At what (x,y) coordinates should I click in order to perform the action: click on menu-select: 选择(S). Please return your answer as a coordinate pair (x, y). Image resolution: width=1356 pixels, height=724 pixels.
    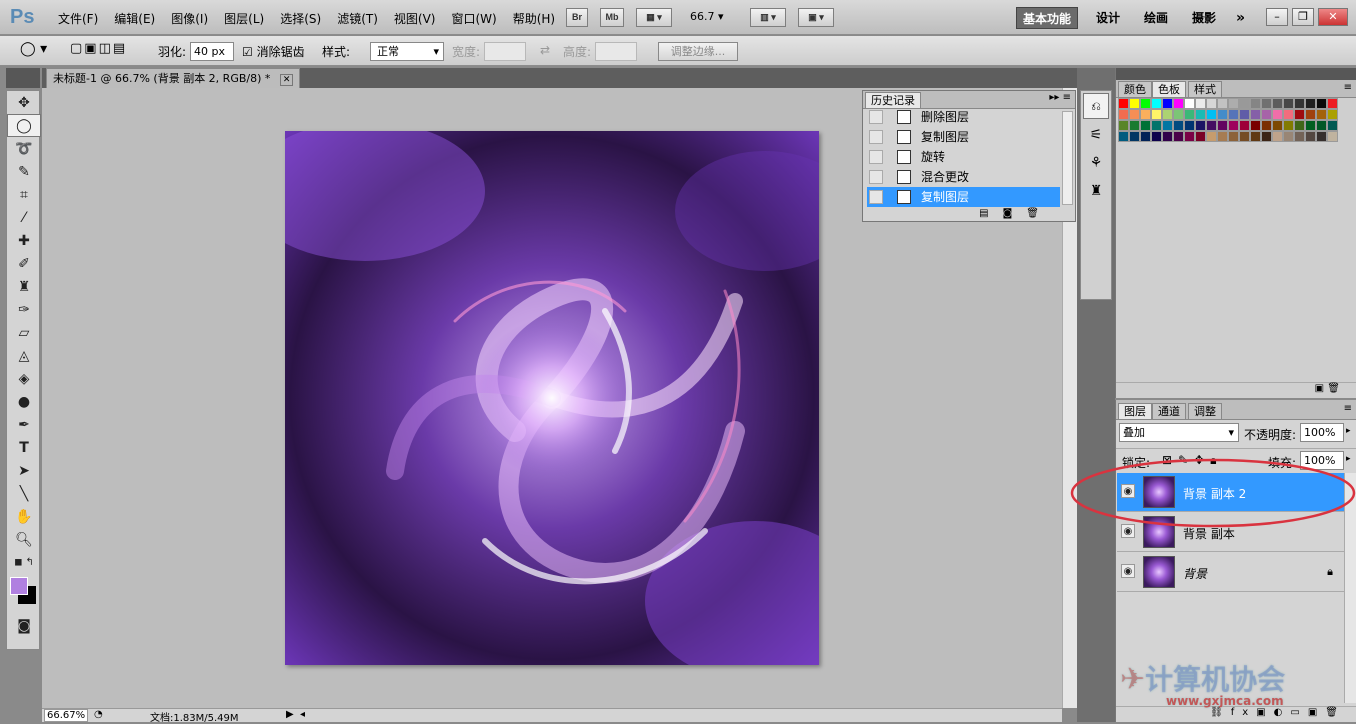
    Looking at the image, I should click on (300, 18).